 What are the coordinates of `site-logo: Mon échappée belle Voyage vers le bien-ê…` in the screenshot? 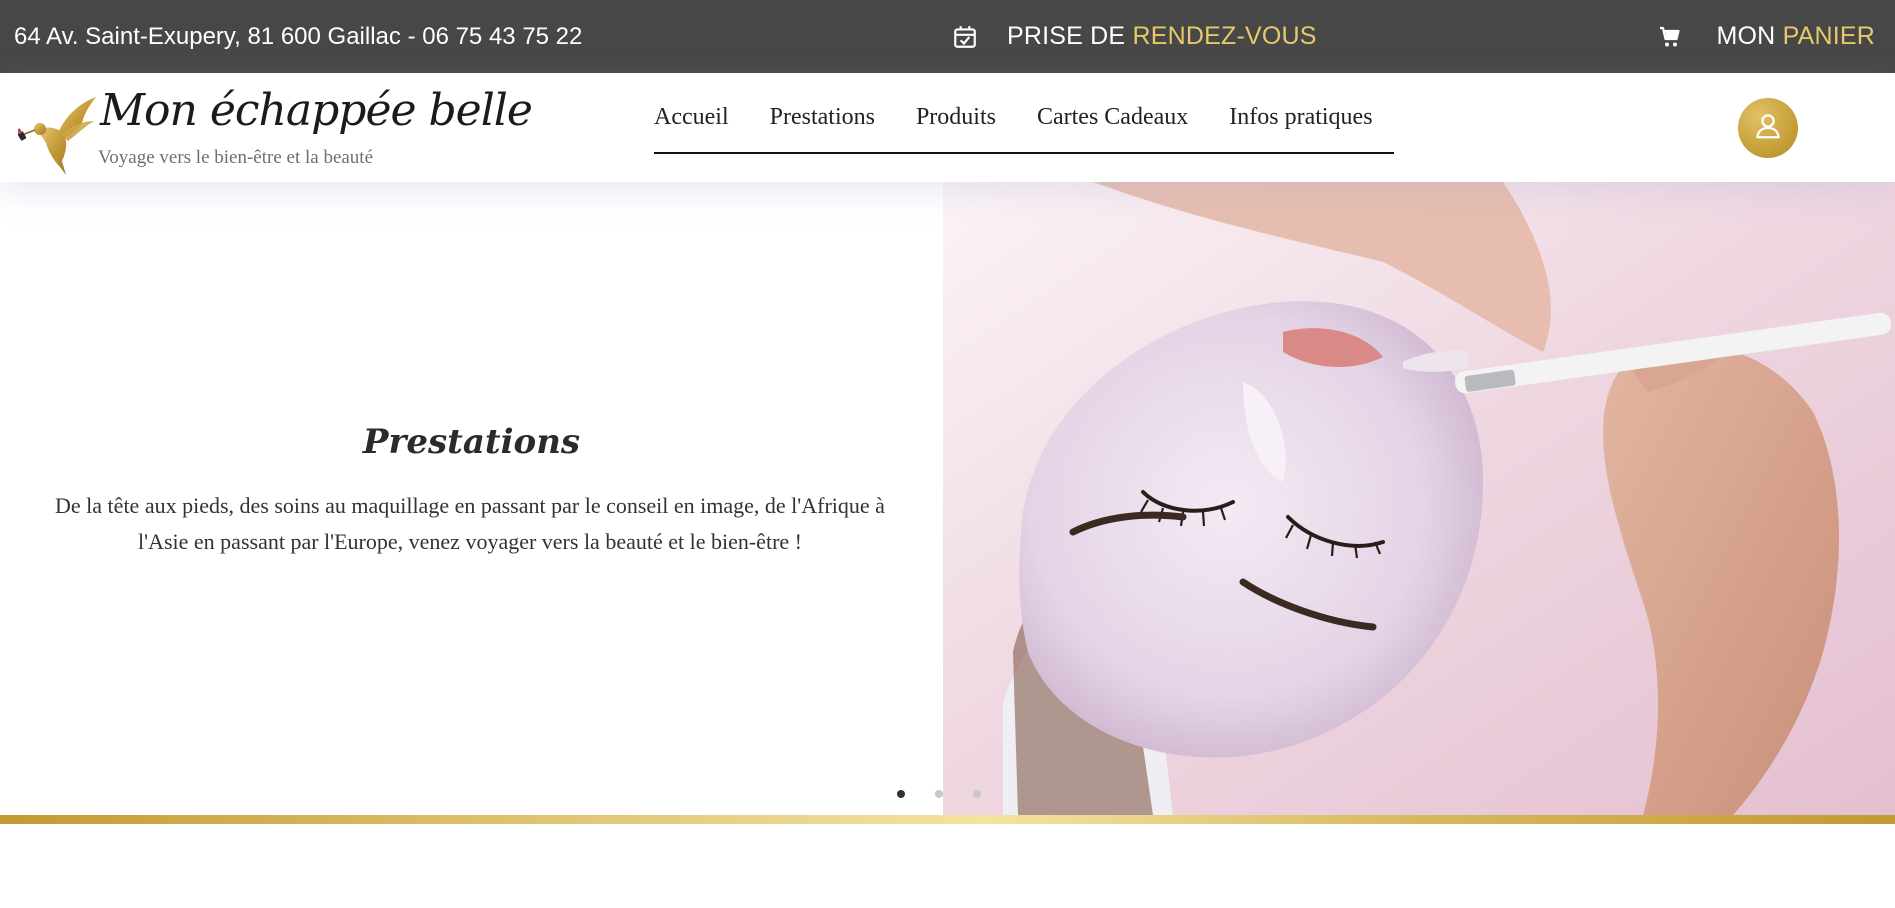 It's located at (274, 131).